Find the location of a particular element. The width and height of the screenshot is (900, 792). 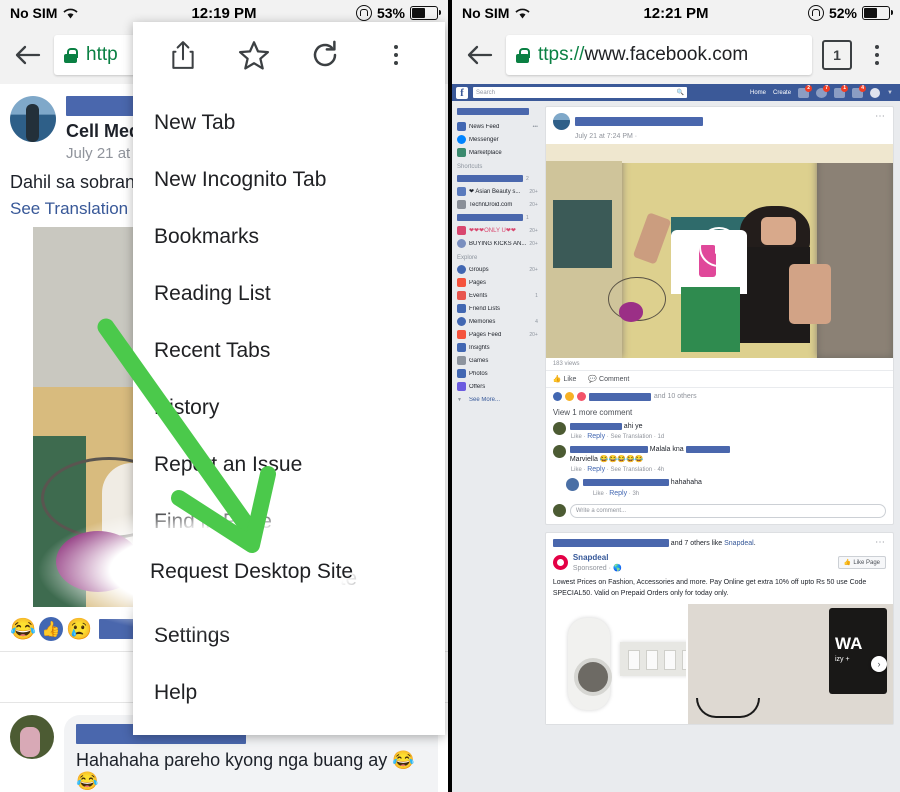

sidebar-shortcut-item: BUYING KICKS AN... 20+ is located at coordinates (497, 243).